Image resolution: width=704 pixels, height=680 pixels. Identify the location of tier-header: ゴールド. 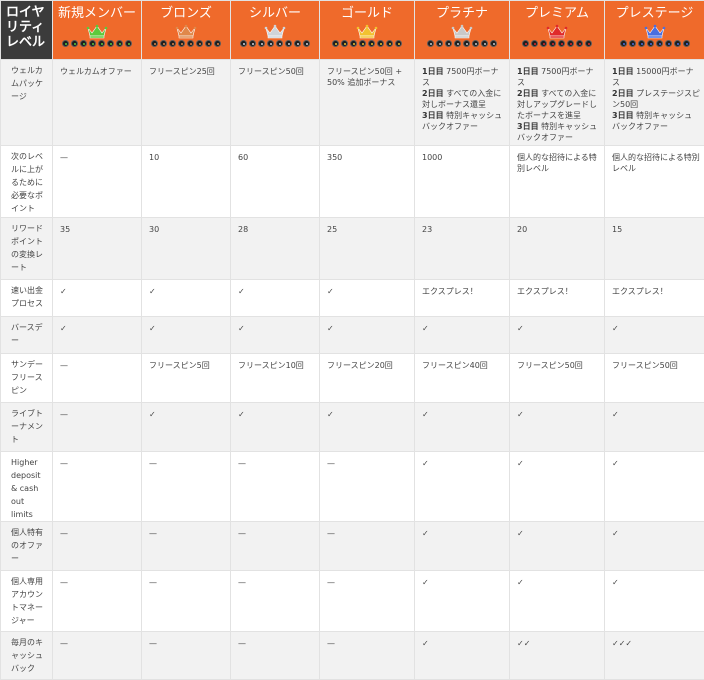
(367, 30).